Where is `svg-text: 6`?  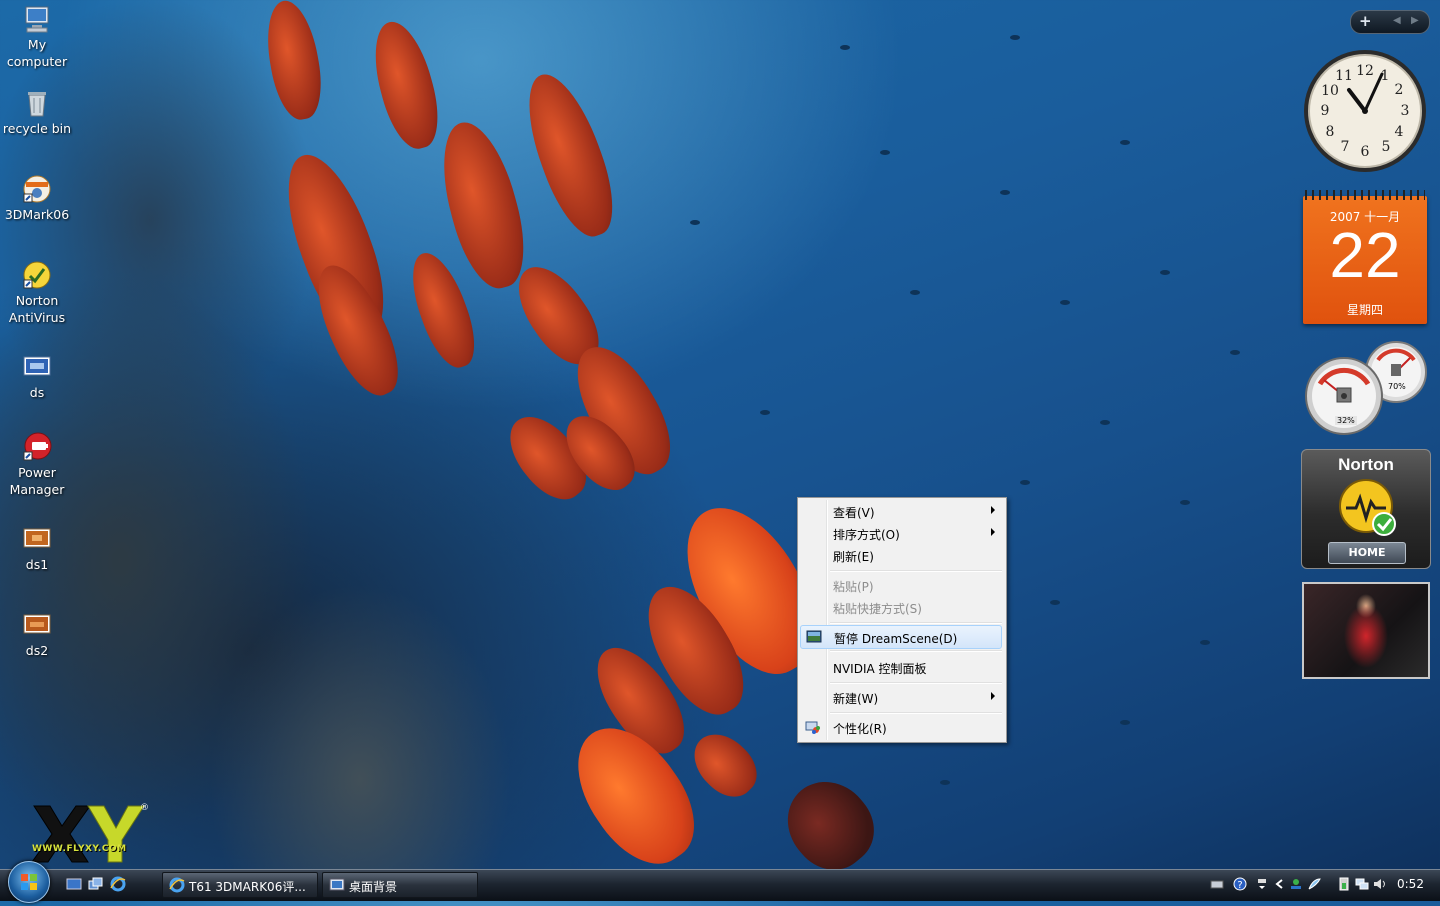 svg-text: 6 is located at coordinates (1365, 152).